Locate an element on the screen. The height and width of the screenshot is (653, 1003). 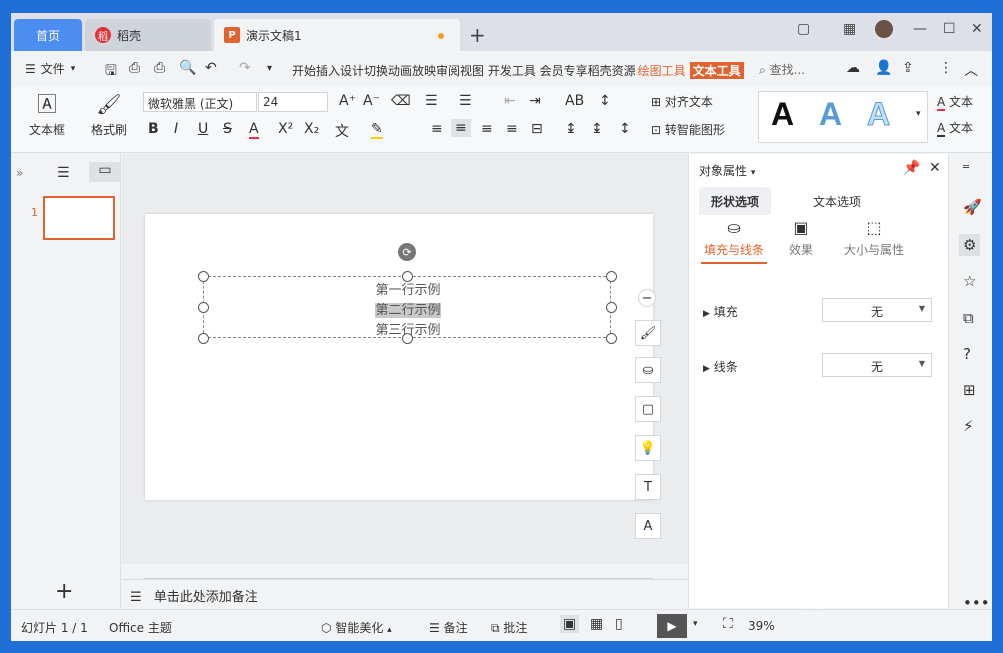
add-slide-button: + is located at coordinates (64, 591).